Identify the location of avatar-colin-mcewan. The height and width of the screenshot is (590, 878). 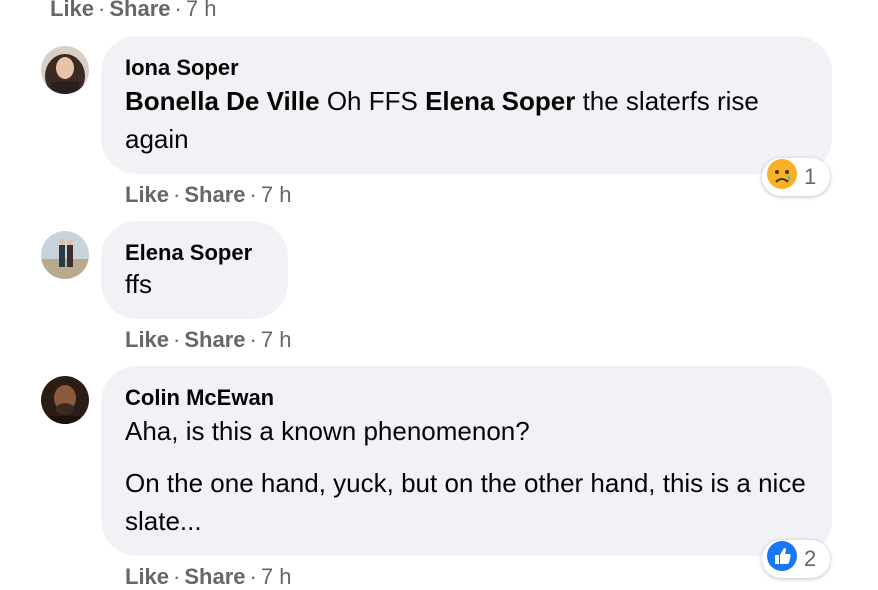
(65, 400).